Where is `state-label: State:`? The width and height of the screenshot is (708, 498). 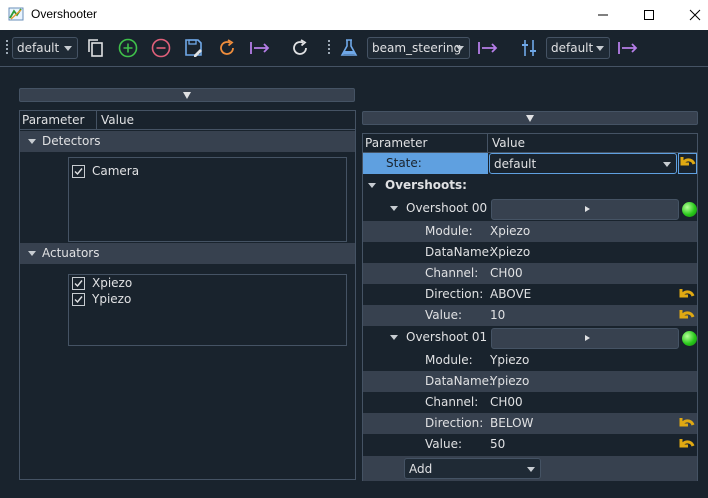
state-label: State: is located at coordinates (404, 163).